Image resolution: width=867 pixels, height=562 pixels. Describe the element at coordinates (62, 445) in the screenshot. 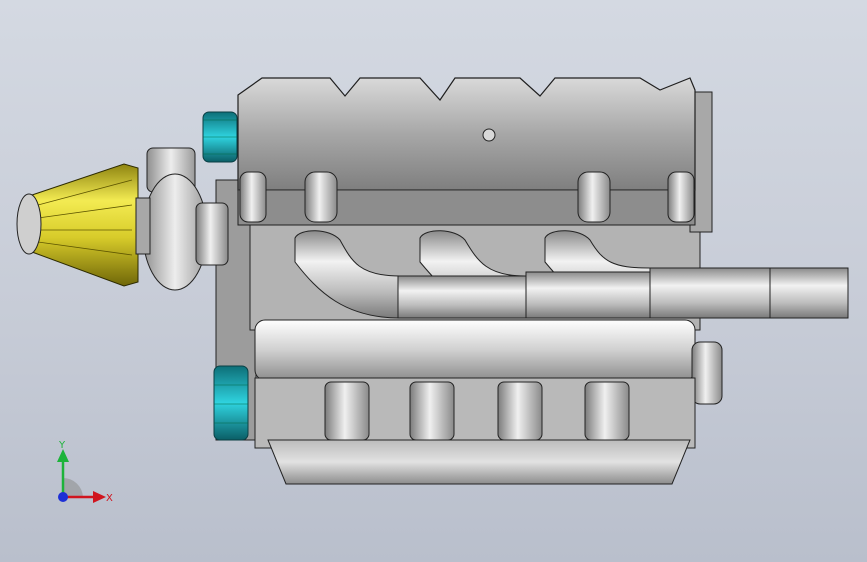

I see `axis-label-y: Y` at that location.